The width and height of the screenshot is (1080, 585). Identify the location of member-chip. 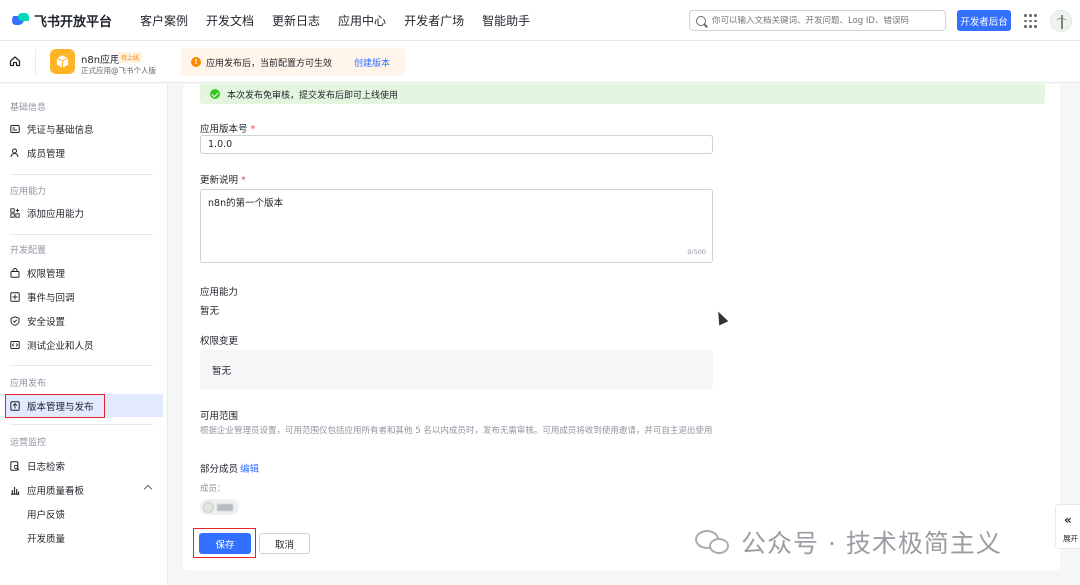
(219, 507).